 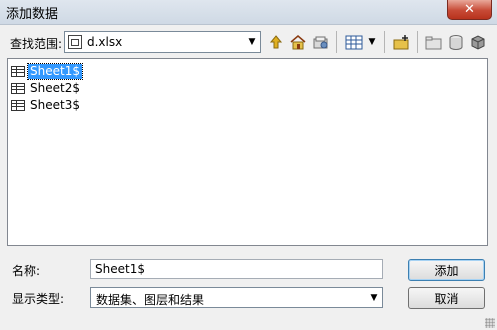 I want to click on title-bar: 添加数据 ✕, so click(x=248, y=12).